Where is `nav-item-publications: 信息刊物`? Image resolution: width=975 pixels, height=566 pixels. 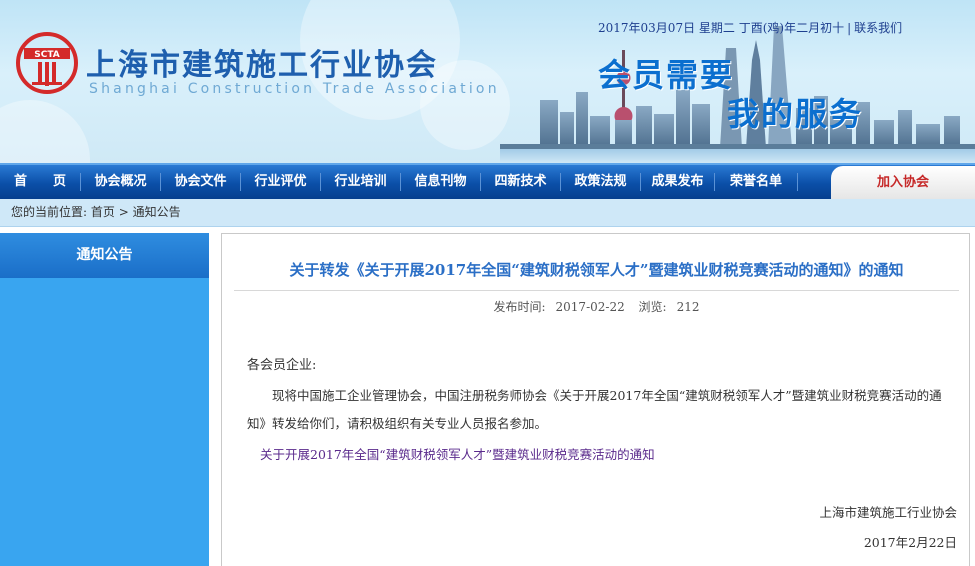 nav-item-publications: 信息刊物 is located at coordinates (440, 182).